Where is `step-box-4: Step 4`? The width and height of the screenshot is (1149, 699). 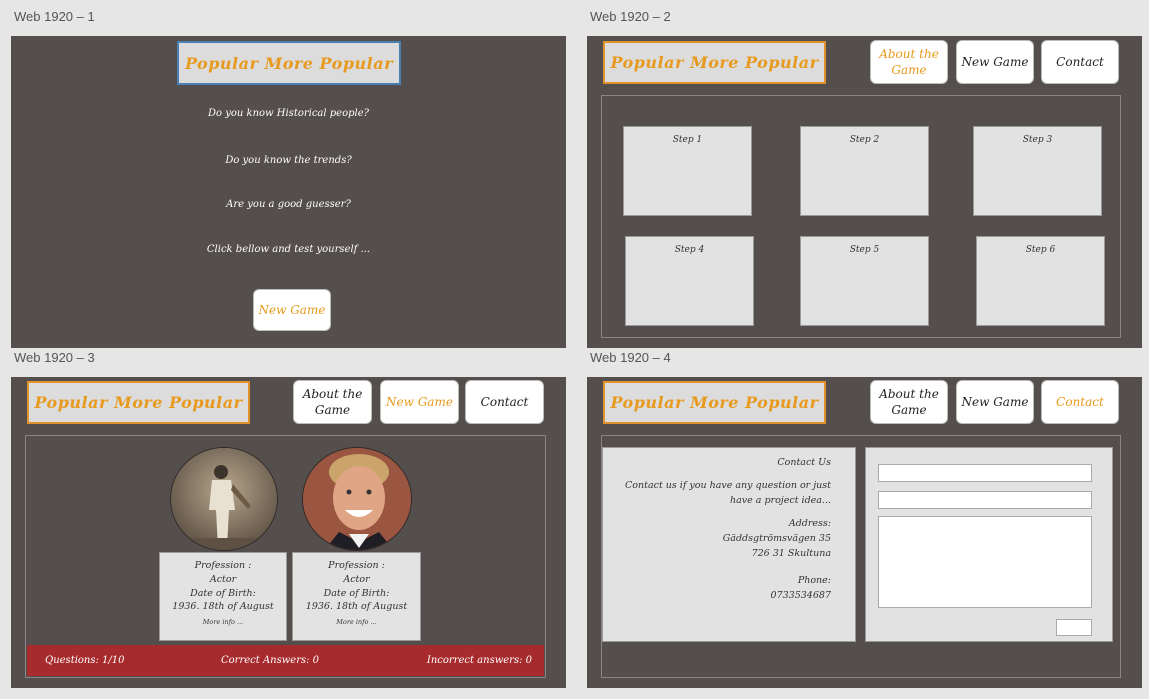
step-box-4: Step 4 is located at coordinates (689, 281).